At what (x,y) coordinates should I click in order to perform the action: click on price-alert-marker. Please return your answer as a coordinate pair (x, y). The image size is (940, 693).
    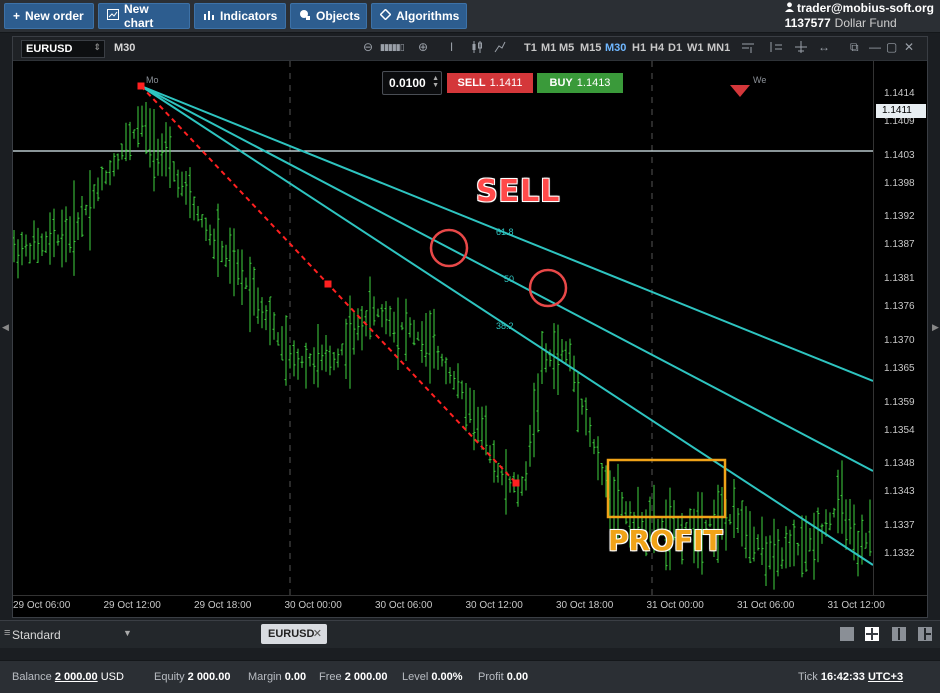
    Looking at the image, I should click on (740, 91).